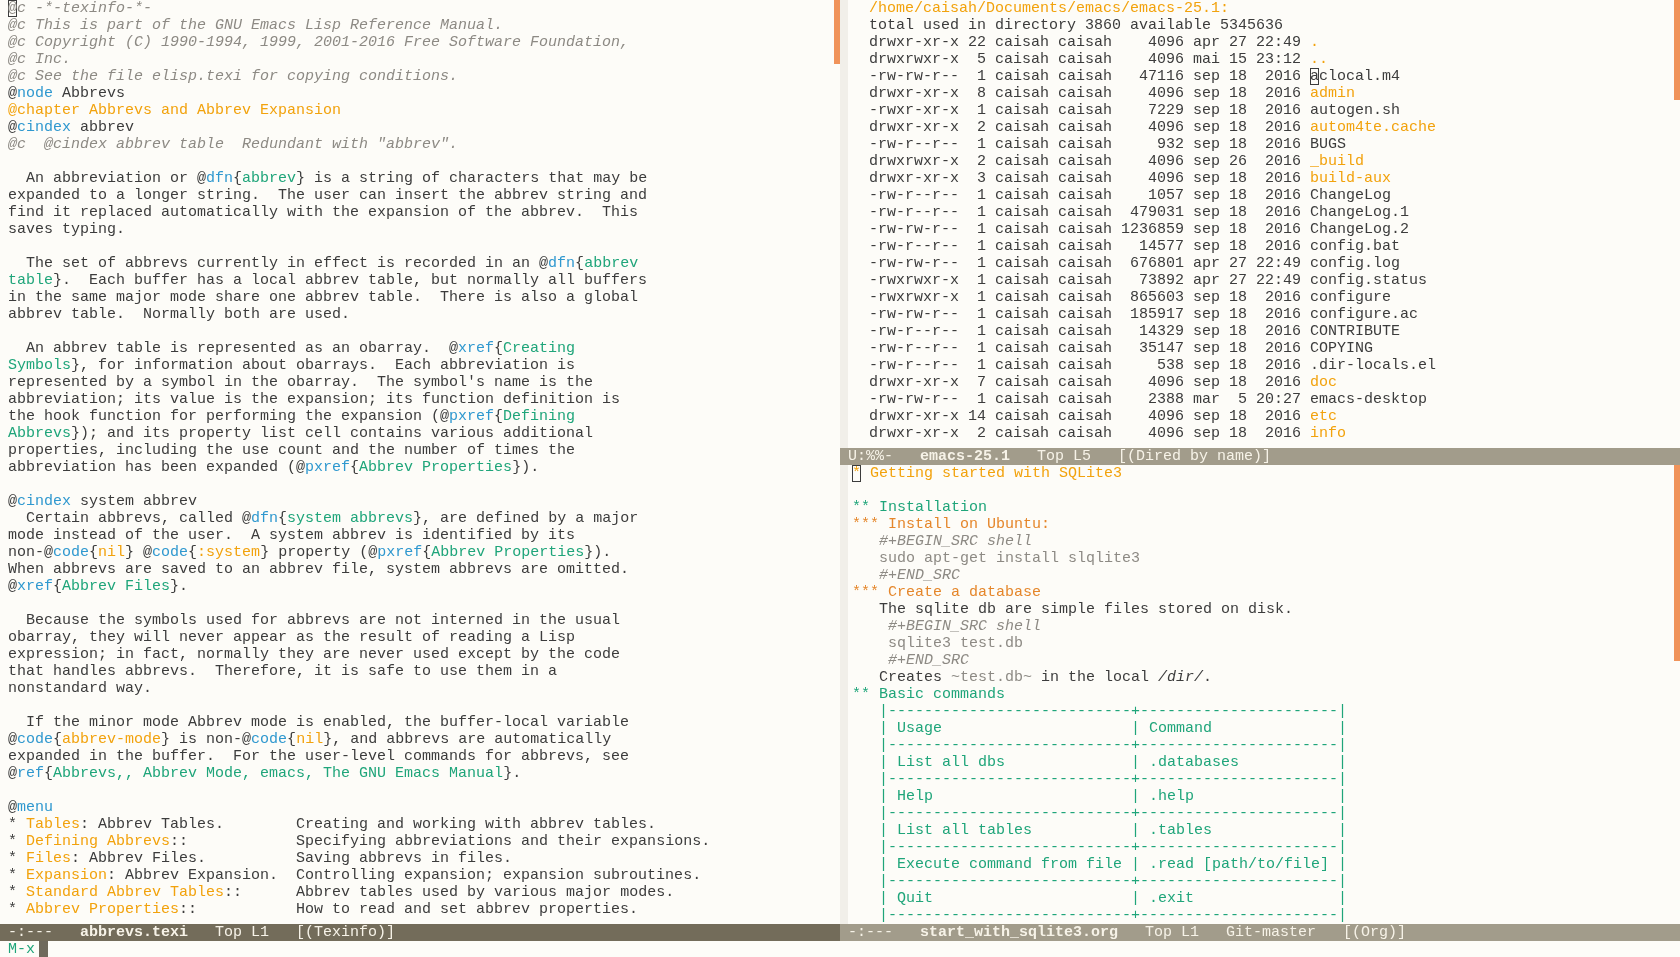 The image size is (1680, 957). I want to click on major-mode: [(Texinfo)], so click(346, 932).